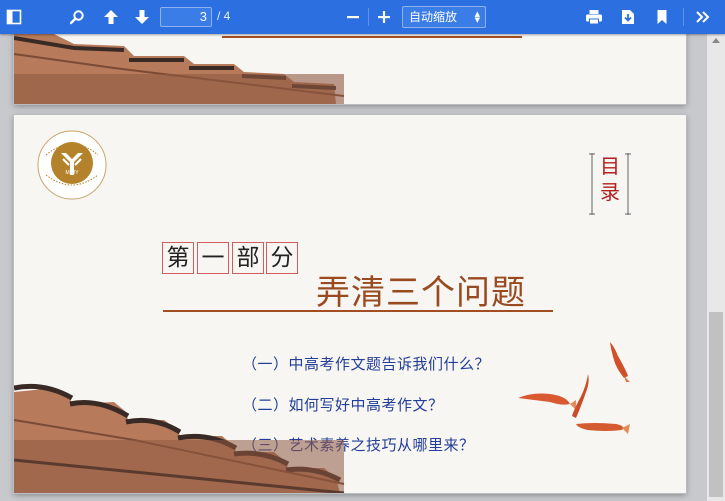  Describe the element at coordinates (72, 165) in the screenshot. I see `school-logo: MTJY` at that location.